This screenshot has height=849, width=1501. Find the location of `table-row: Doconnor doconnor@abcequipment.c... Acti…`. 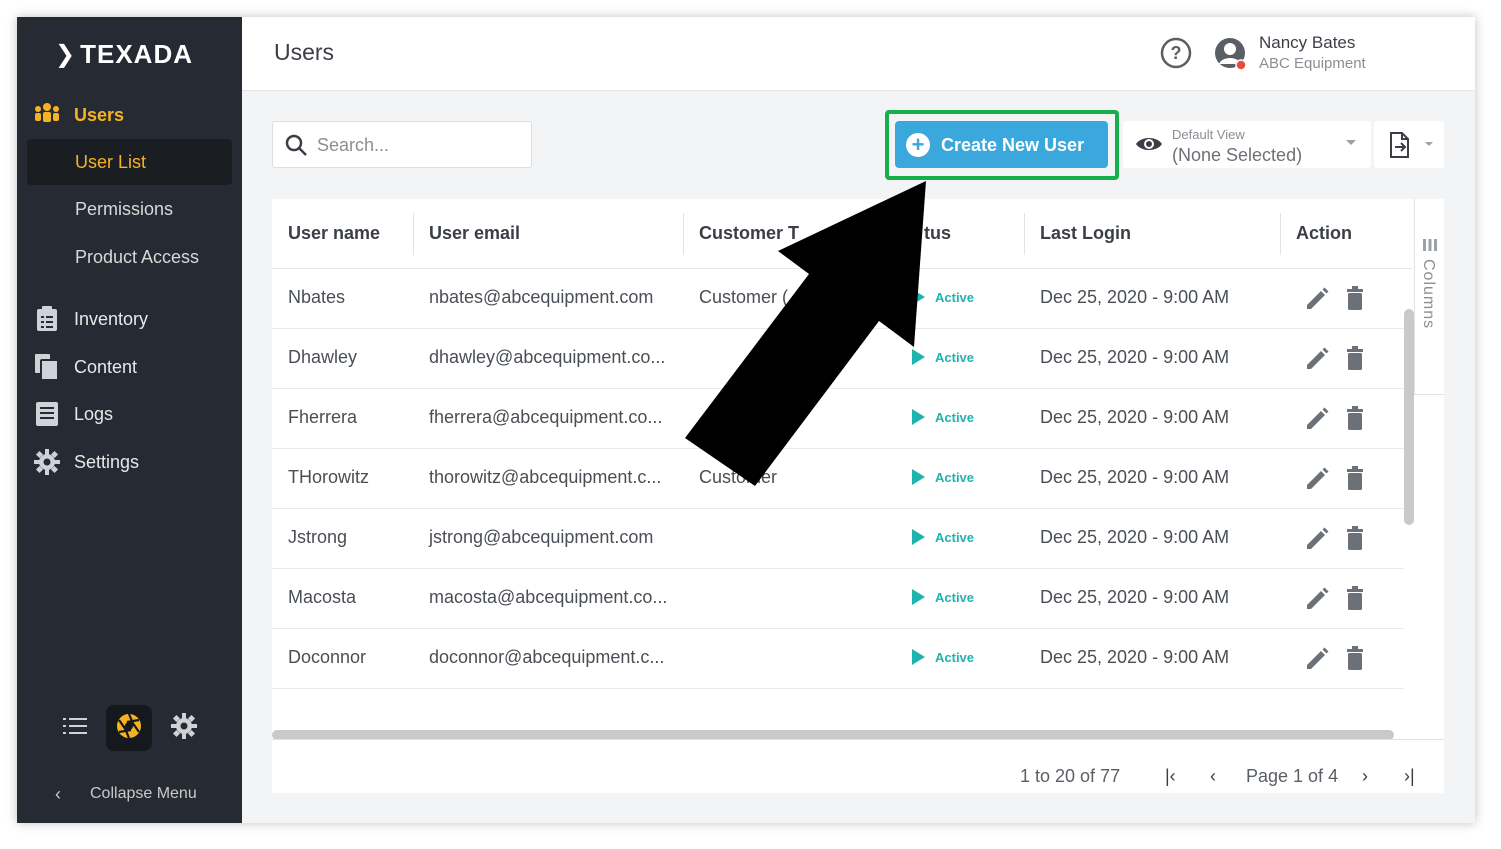

table-row: Doconnor doconnor@abcequipment.c... Acti… is located at coordinates (838, 659).